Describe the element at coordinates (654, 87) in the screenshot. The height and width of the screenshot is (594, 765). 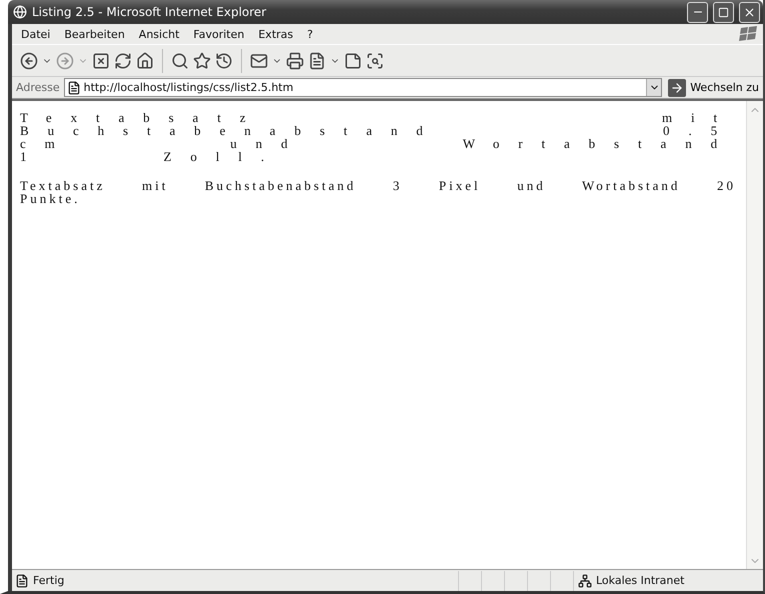
I see `dropdown-button` at that location.